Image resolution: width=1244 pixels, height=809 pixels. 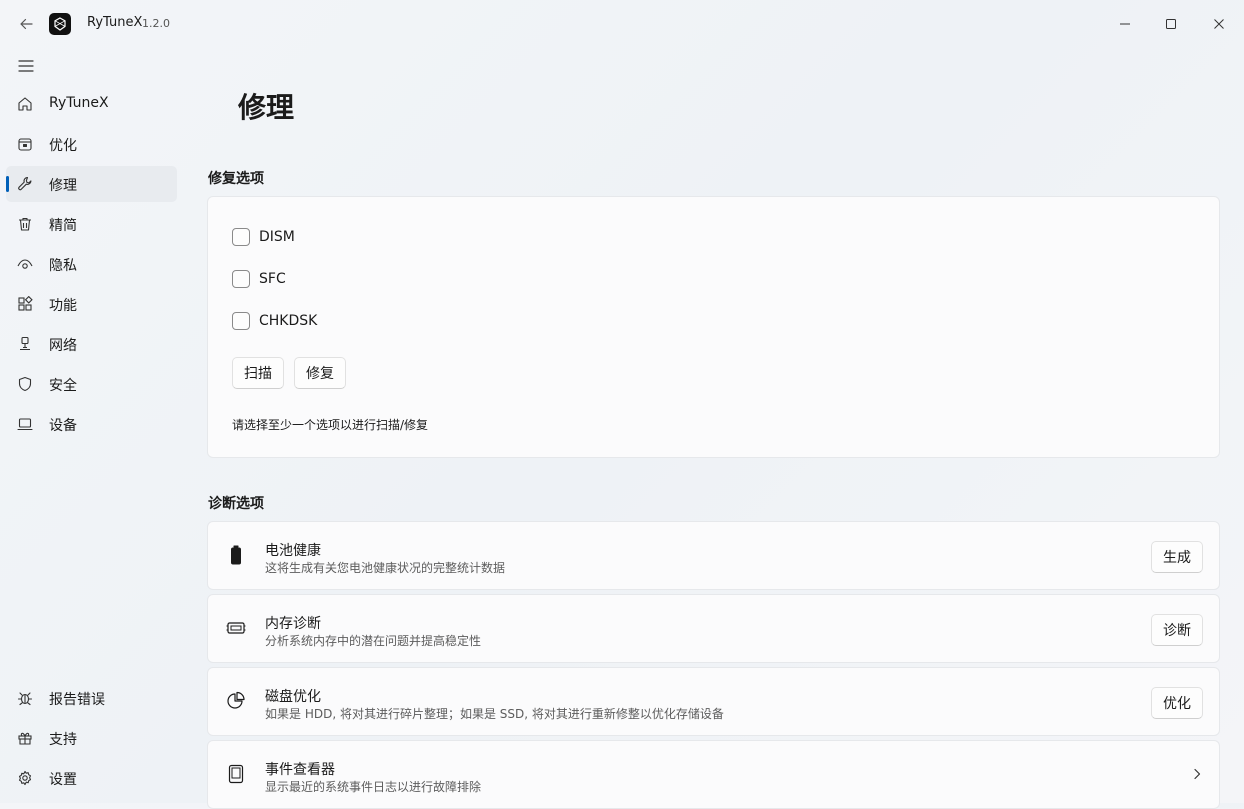 I want to click on sidebar-item-home: RyTuneX, so click(x=91, y=104).